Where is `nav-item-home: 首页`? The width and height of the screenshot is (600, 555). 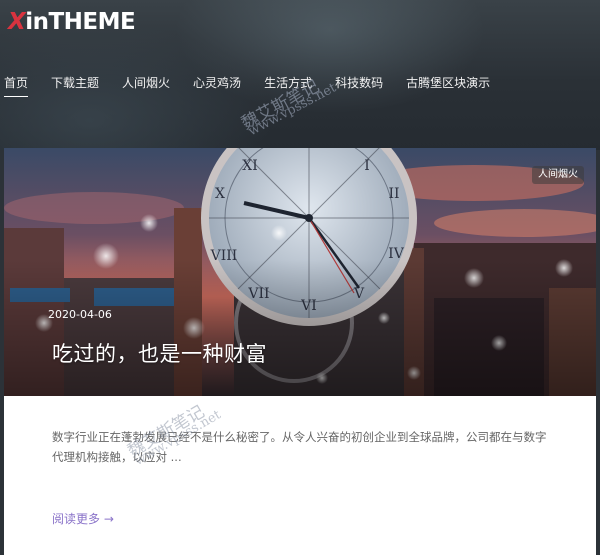
nav-item-home: 首页 is located at coordinates (16, 86).